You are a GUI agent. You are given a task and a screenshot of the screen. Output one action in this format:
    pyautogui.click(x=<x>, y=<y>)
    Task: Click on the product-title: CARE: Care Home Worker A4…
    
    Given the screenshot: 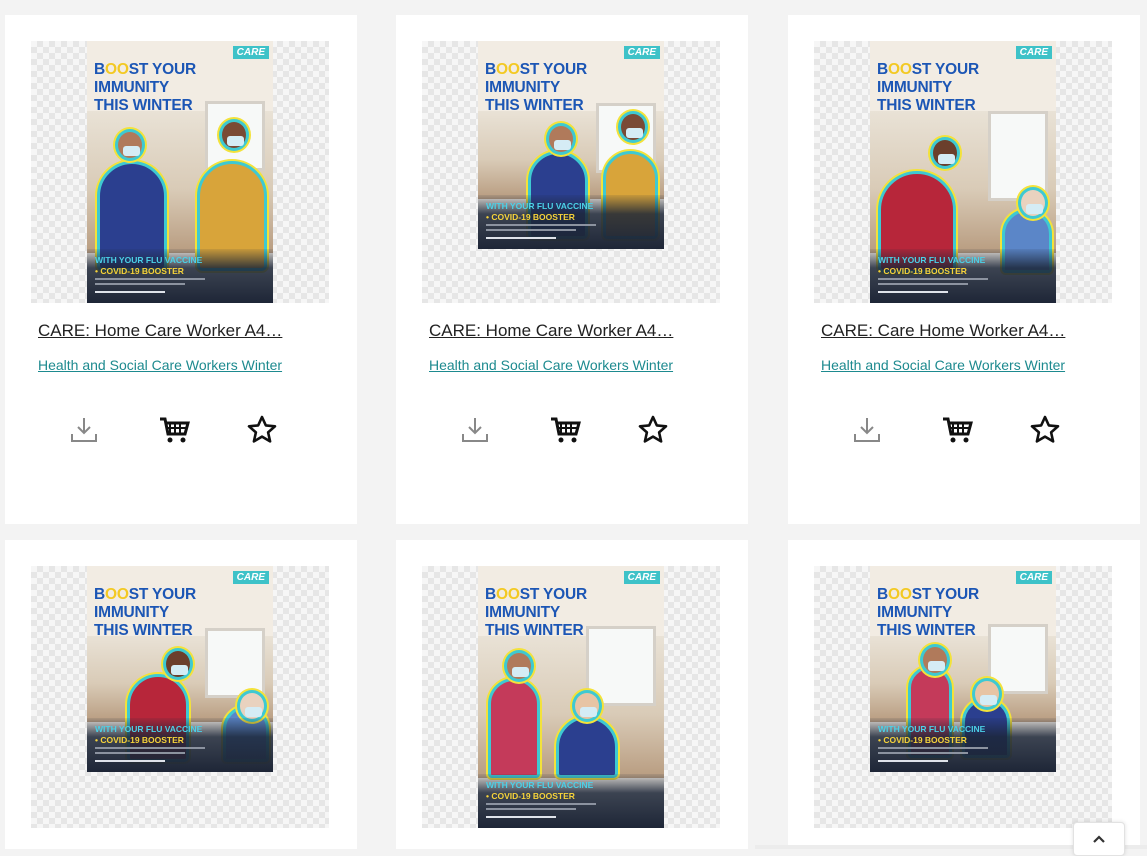 What is the action you would take?
    pyautogui.click(x=966, y=331)
    